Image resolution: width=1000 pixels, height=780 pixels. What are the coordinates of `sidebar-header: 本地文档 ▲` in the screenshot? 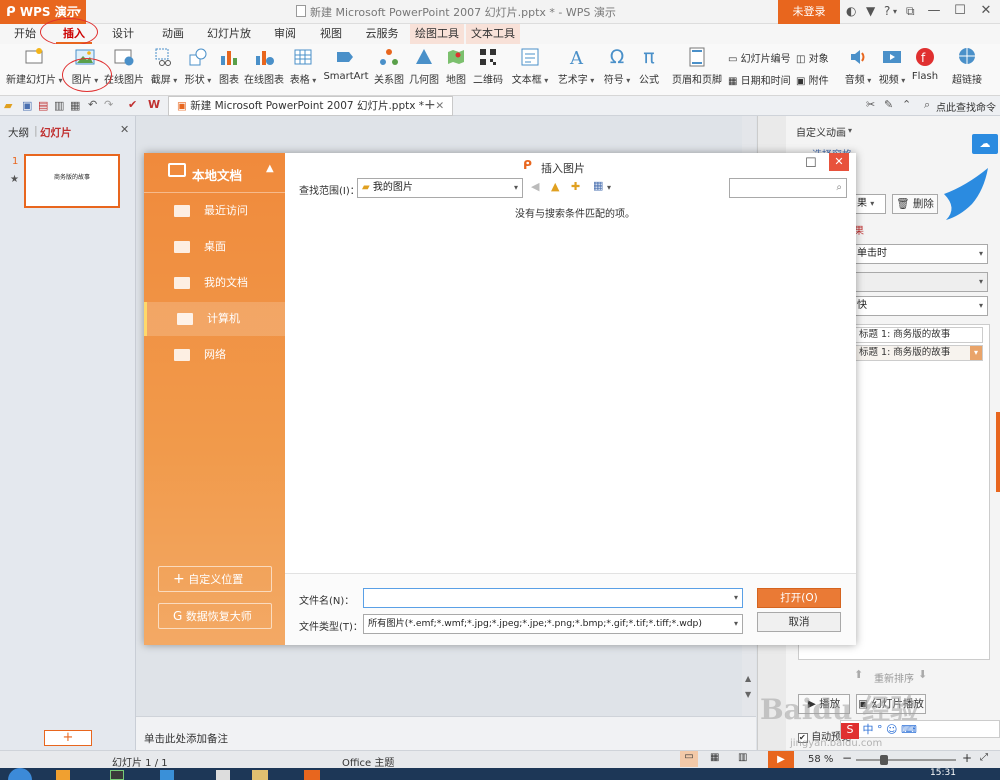 It's located at (214, 173).